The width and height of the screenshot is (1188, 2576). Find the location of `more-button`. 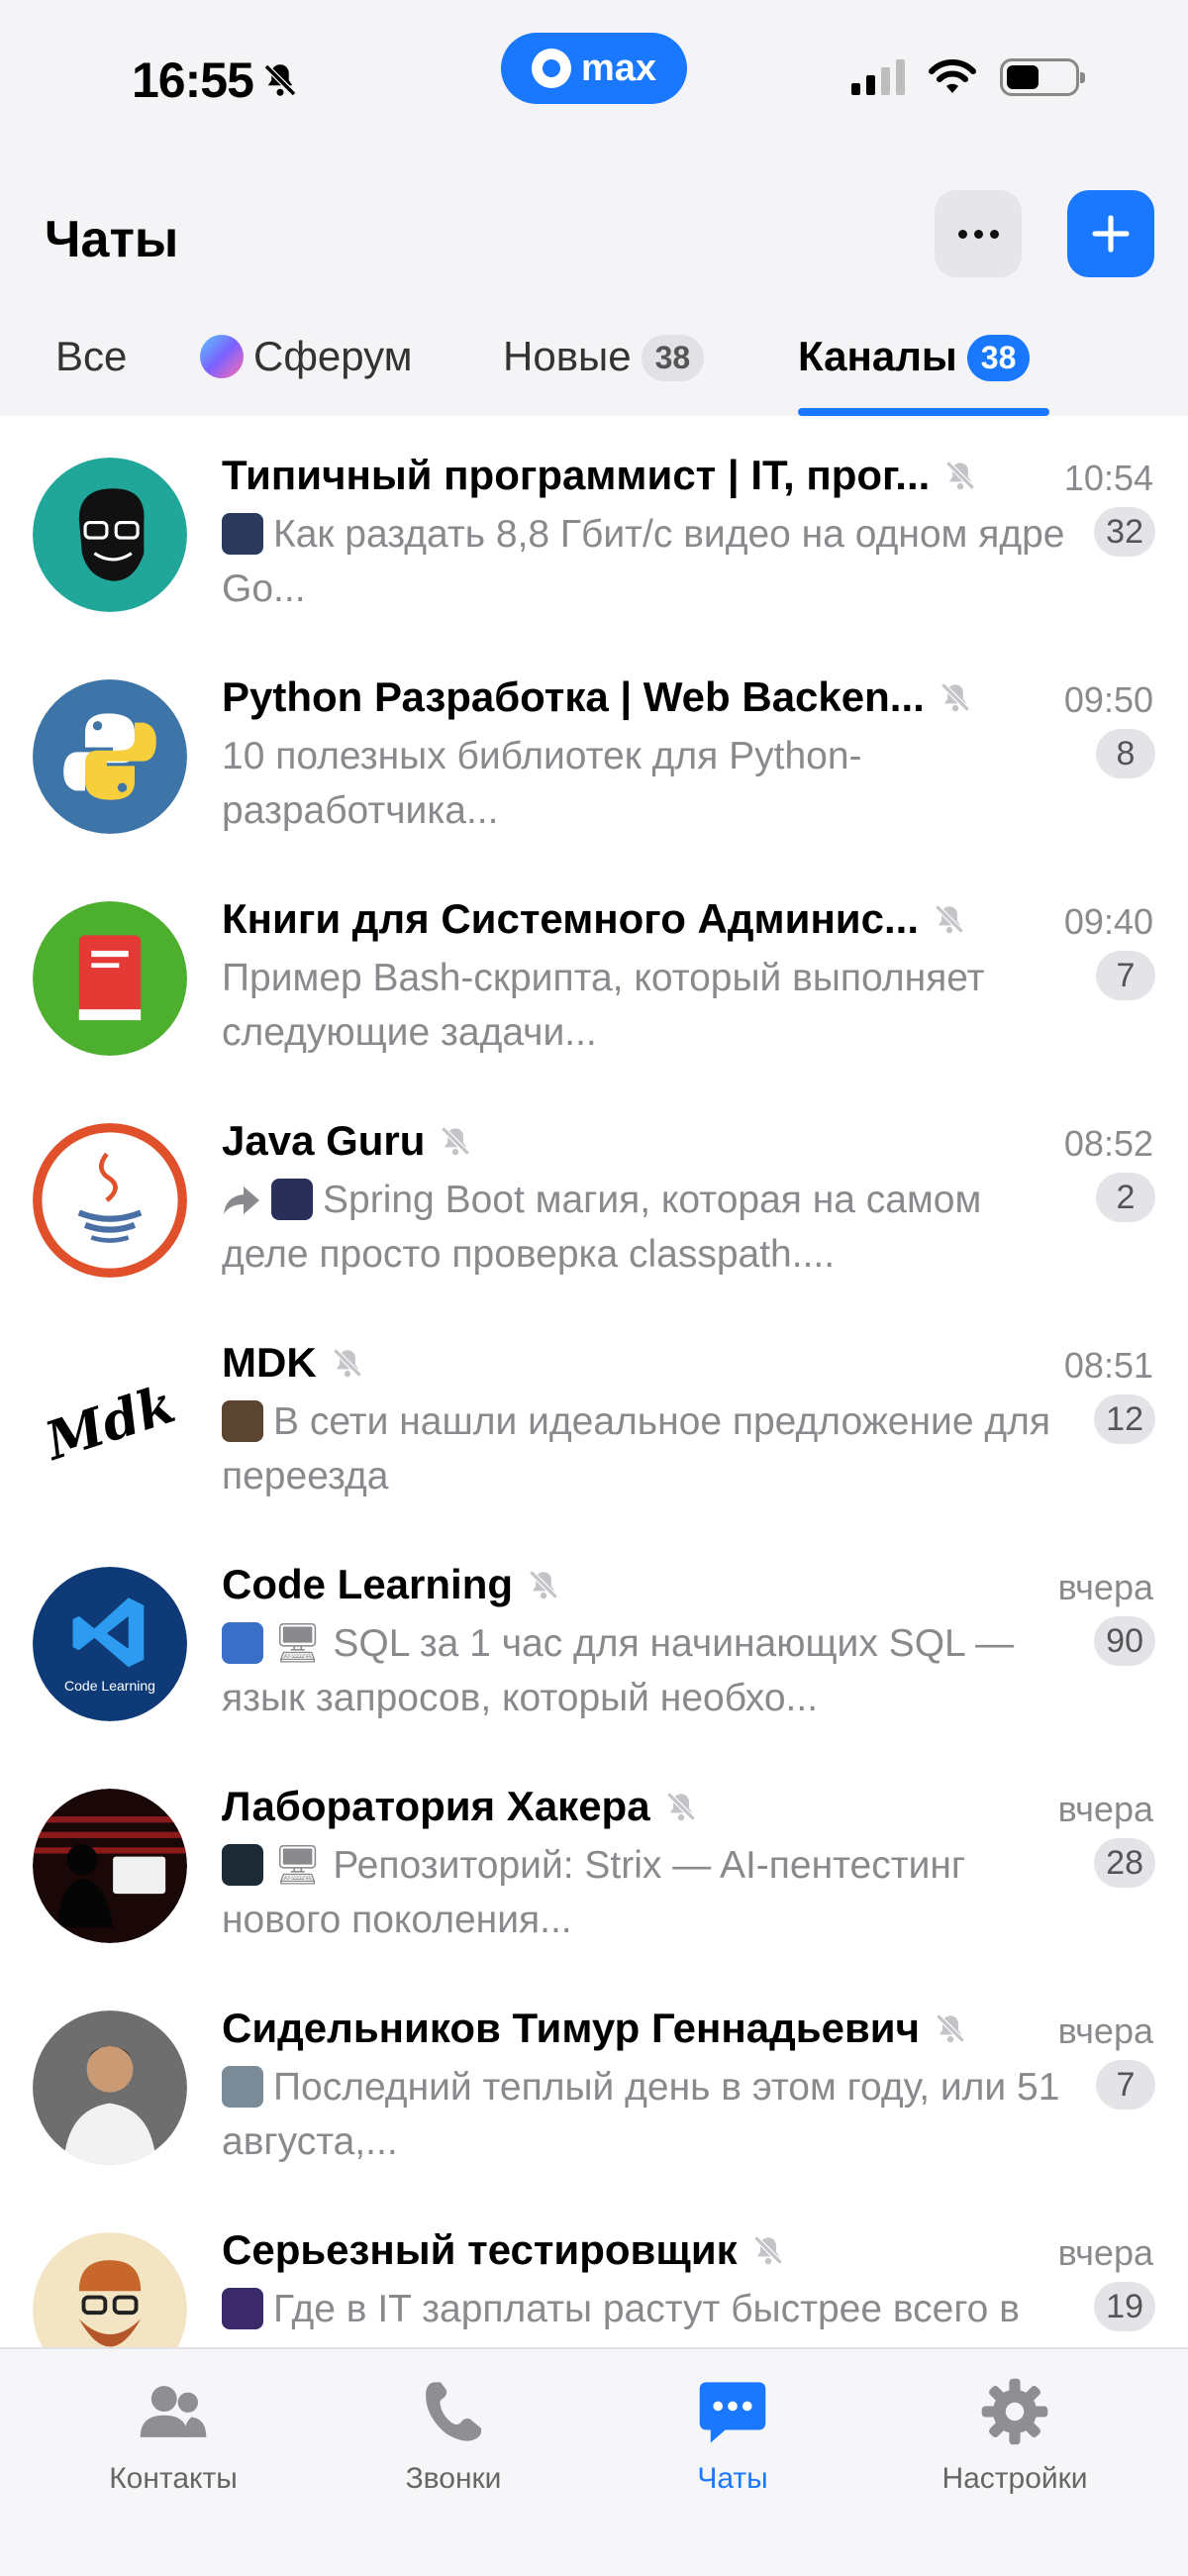

more-button is located at coordinates (979, 233).